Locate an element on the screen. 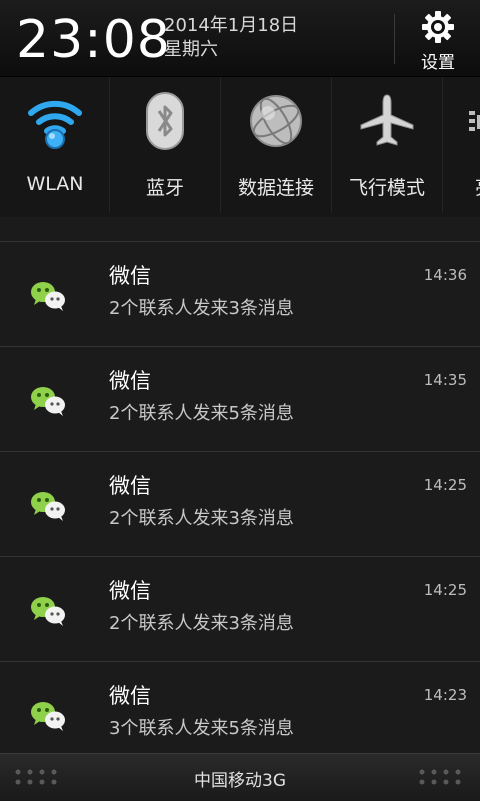 The image size is (480, 801). toggle-data-connection: 数据连接 is located at coordinates (276, 145).